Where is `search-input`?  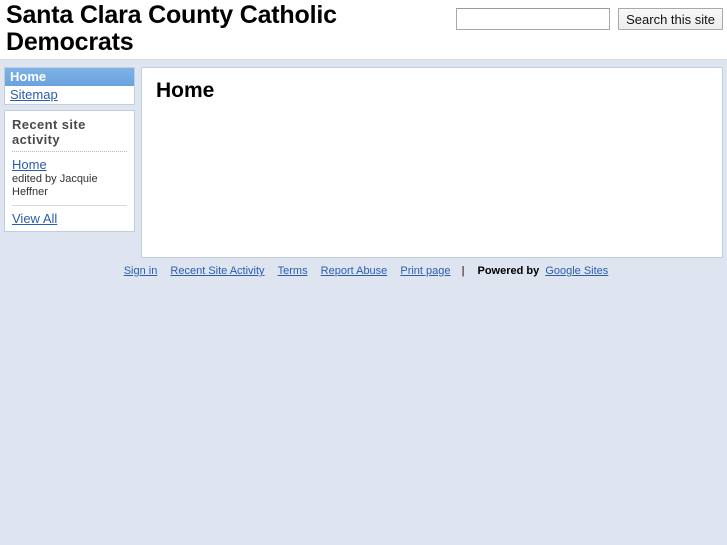
search-input is located at coordinates (533, 19).